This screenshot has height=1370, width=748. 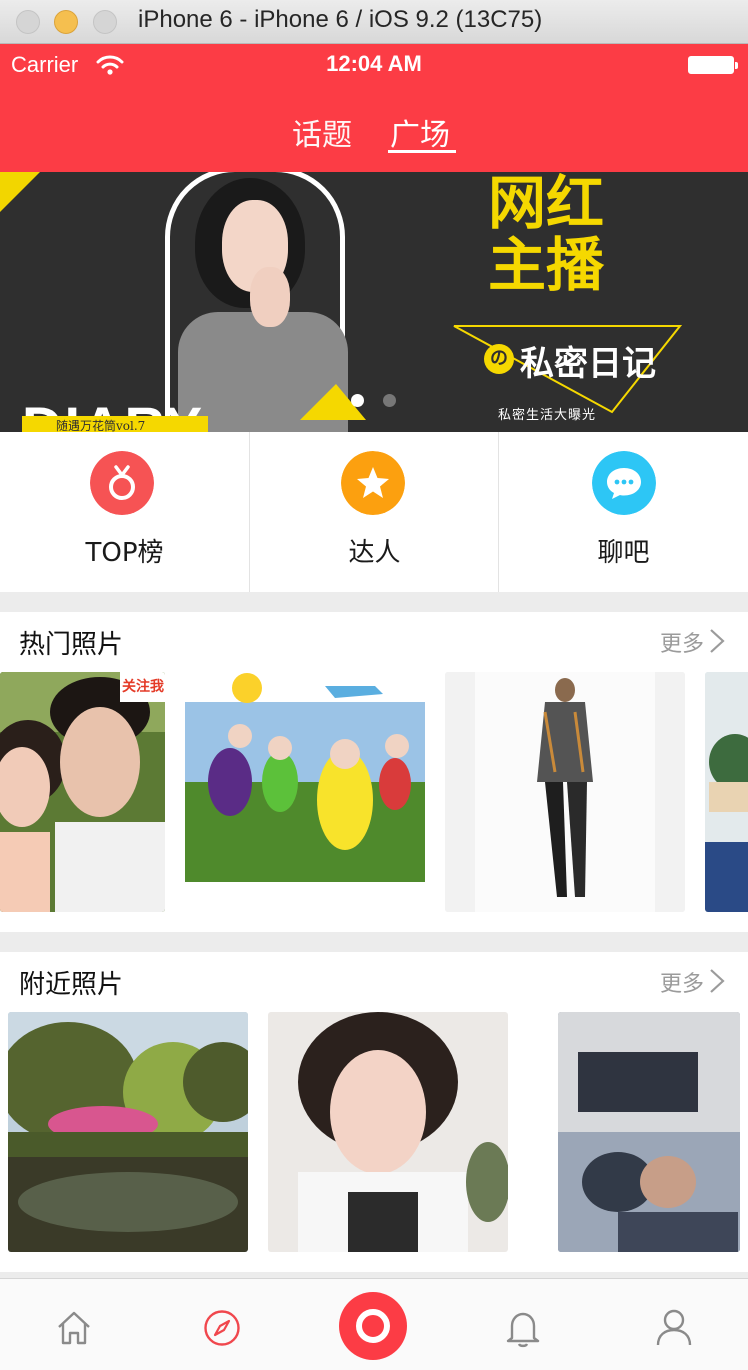 I want to click on quick-experts-label: 达人, so click(x=374, y=553).